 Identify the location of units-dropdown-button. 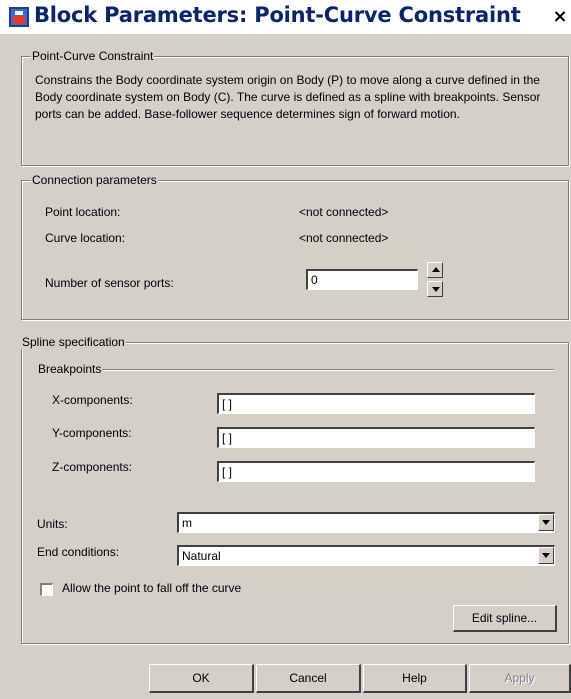
(546, 522).